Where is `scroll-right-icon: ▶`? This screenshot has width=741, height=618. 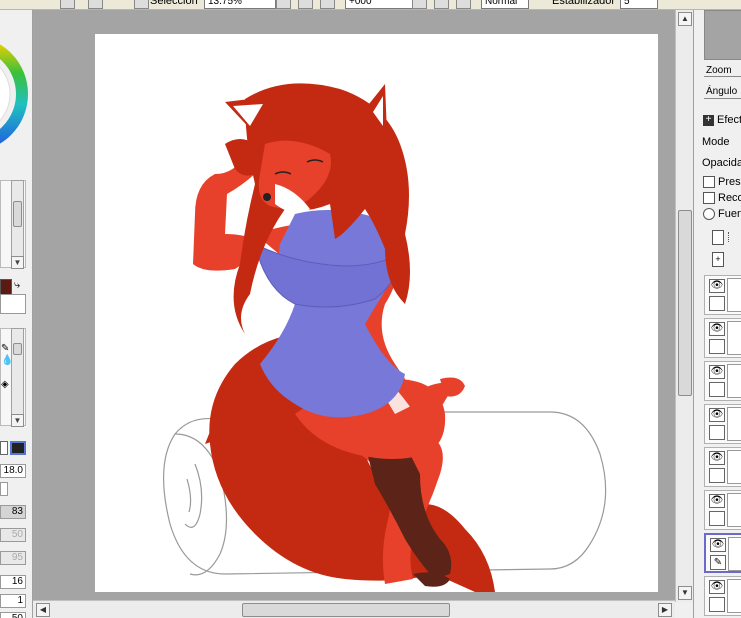
scroll-right-icon: ▶ is located at coordinates (665, 610).